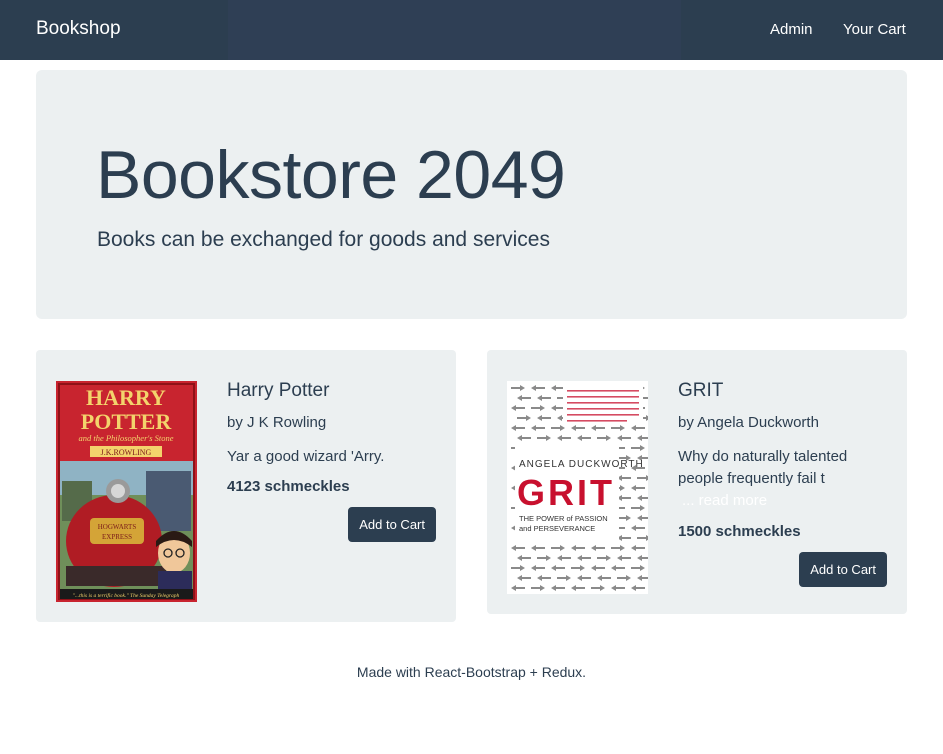  I want to click on svg-text: EXPRESS, so click(117, 537).